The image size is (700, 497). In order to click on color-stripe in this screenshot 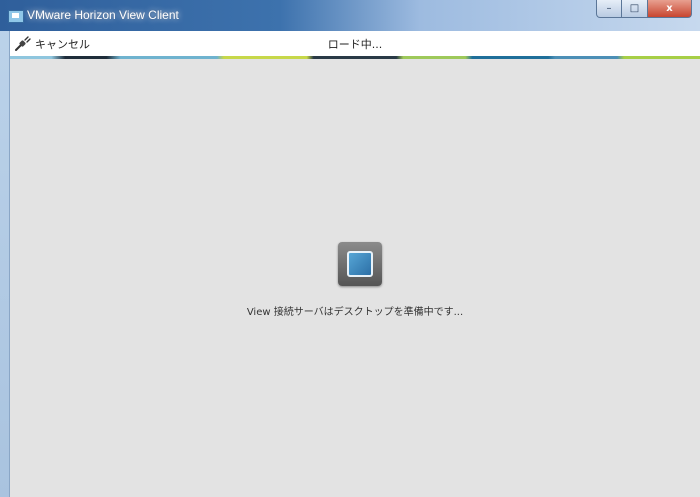, I will do `click(355, 57)`.